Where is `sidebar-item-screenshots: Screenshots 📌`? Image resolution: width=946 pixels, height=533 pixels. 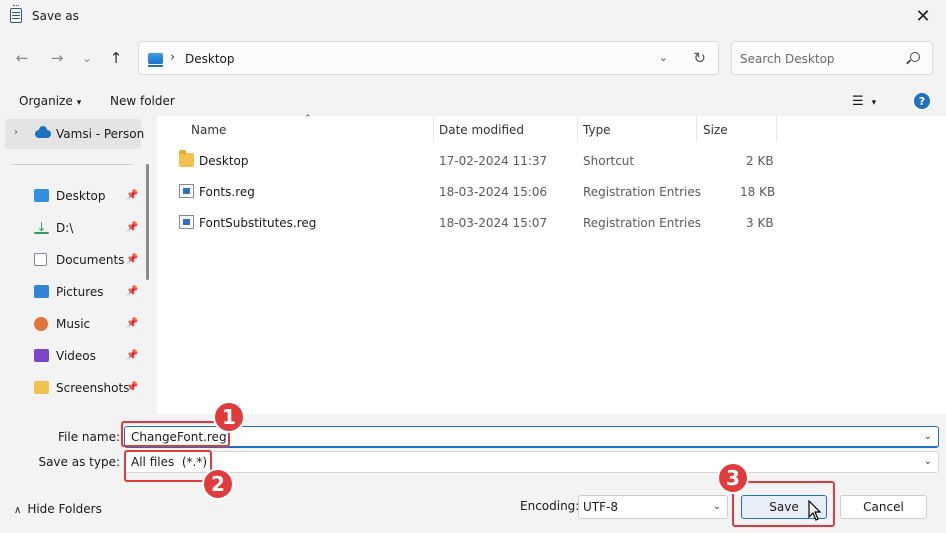 sidebar-item-screenshots: Screenshots 📌 is located at coordinates (90, 389).